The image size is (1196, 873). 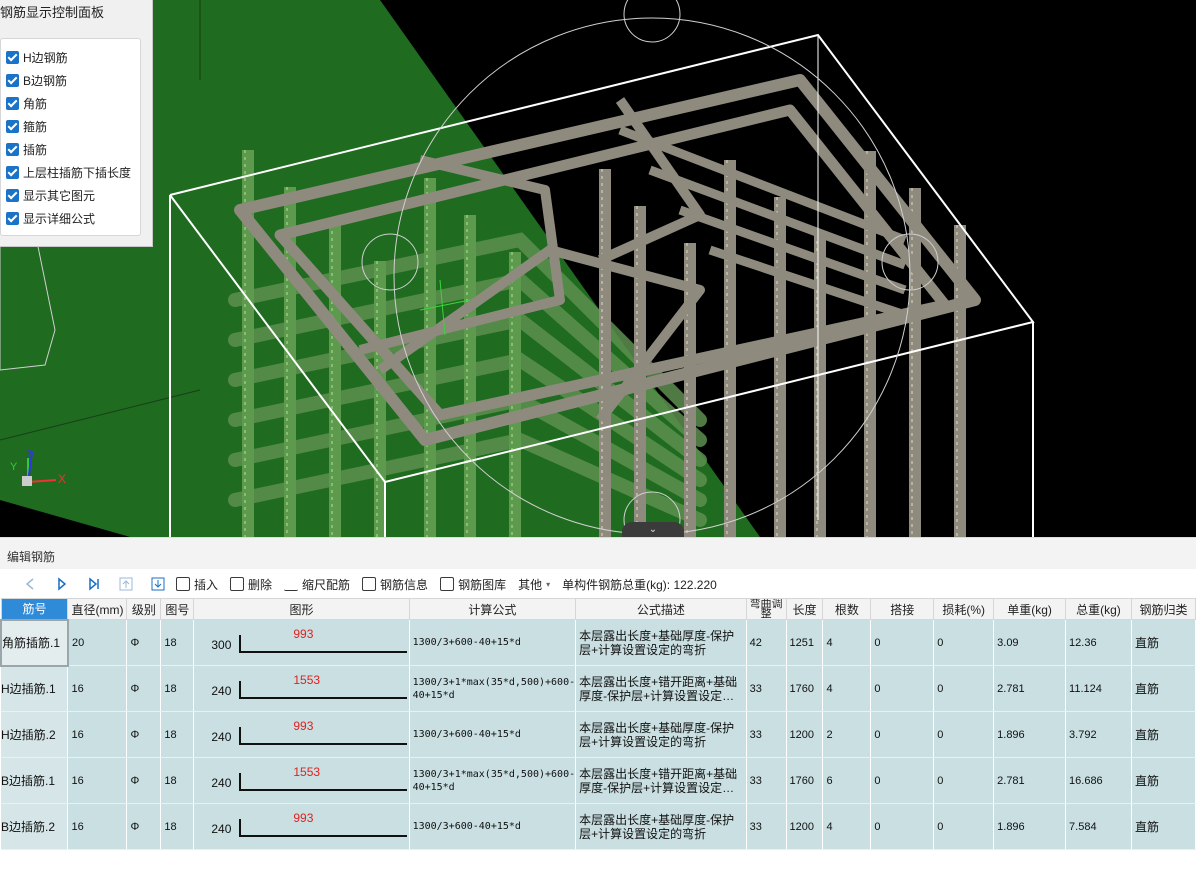 I want to click on option-corner-rebar: 角筋, so click(x=26, y=103).